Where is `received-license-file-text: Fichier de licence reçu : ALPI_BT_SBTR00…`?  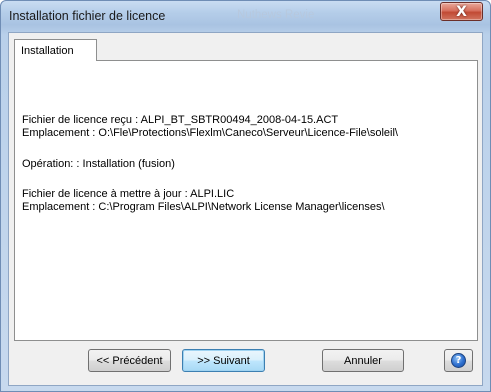
received-license-file-text: Fichier de licence reçu : ALPI_BT_SBTR00… is located at coordinates (180, 120).